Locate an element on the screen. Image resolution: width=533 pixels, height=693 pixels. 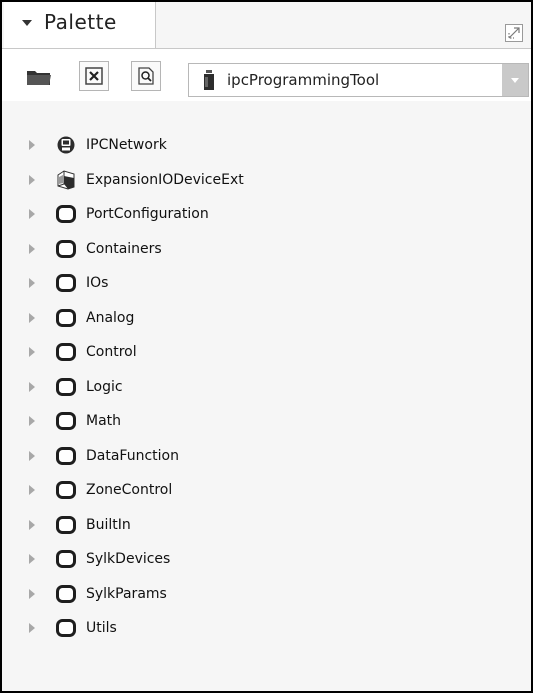
find-button is located at coordinates (146, 76).